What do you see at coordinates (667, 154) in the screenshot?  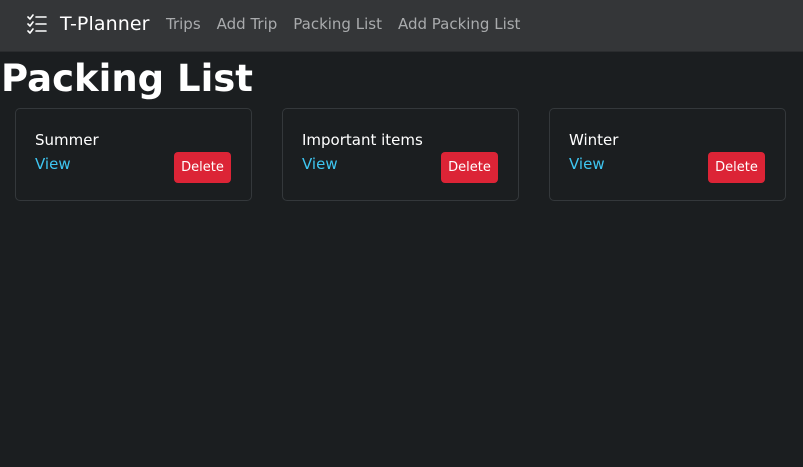 I see `packing-list-card: Winter View Delete` at bounding box center [667, 154].